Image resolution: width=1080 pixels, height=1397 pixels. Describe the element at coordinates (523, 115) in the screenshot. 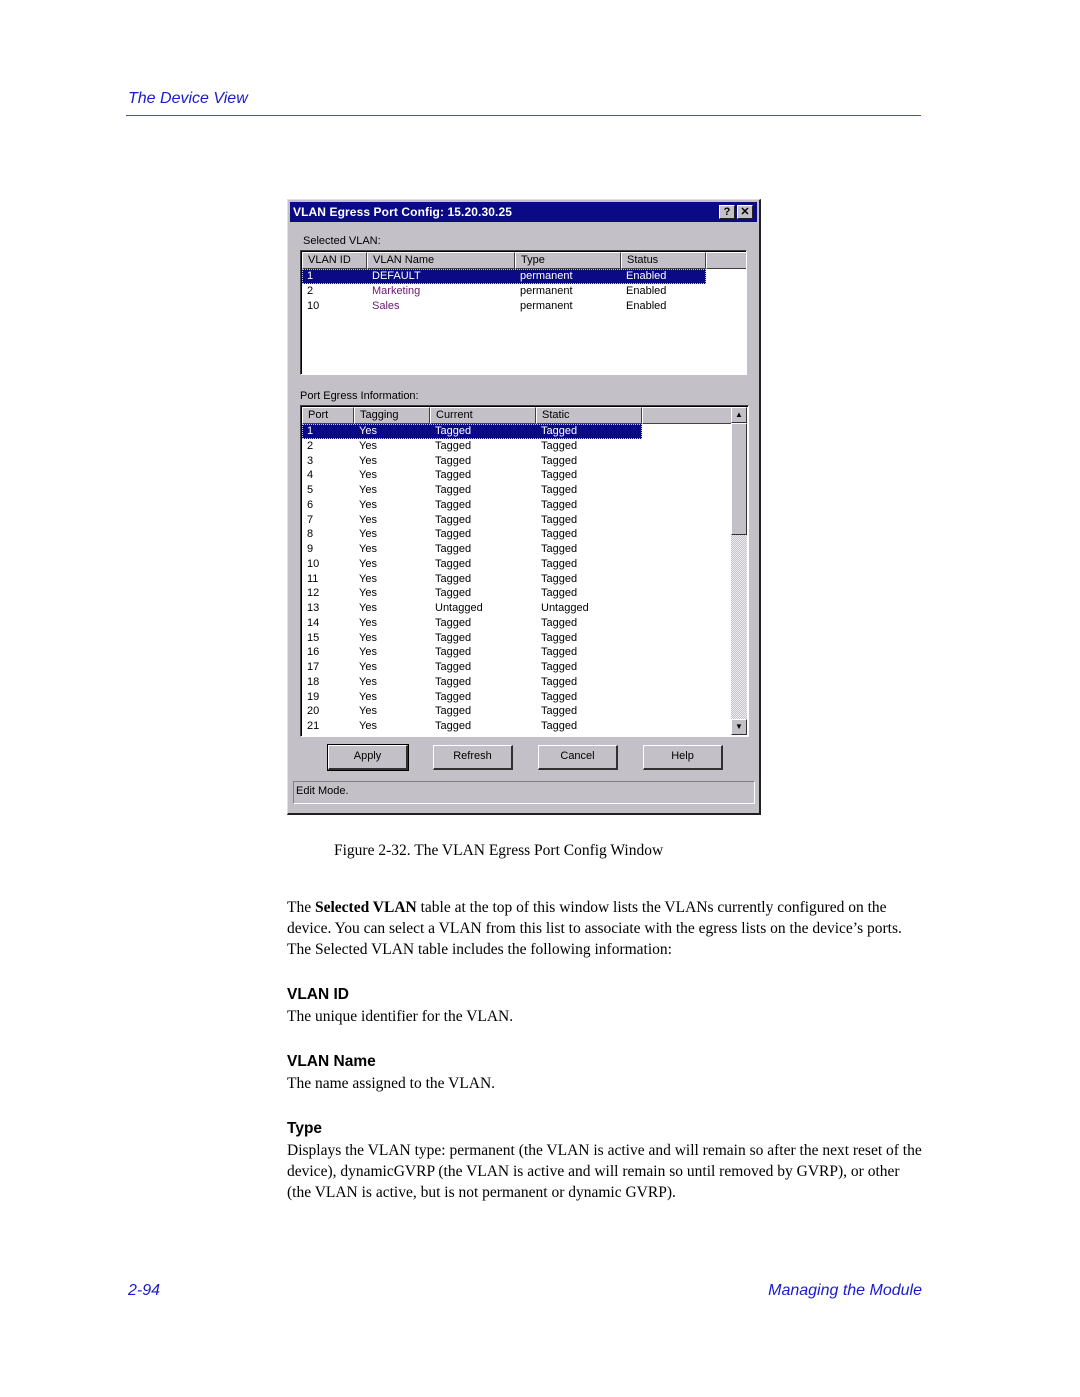

I see `header-rule` at that location.